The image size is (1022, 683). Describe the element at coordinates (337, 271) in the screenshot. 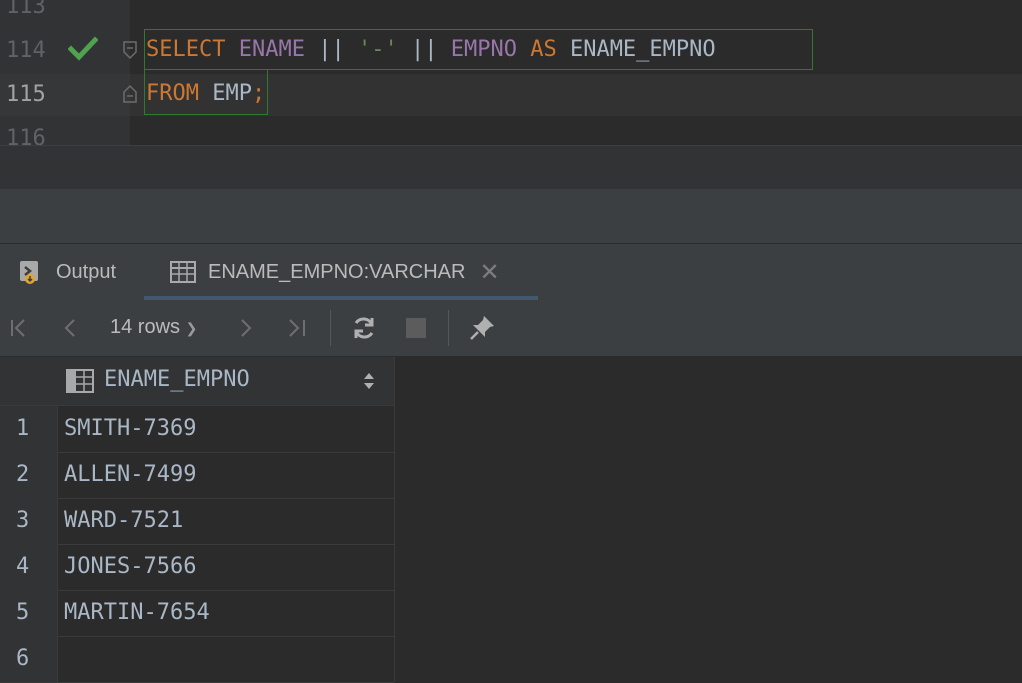

I see `tab-result-label: ENAME_EMPNO:VARCHAR` at that location.